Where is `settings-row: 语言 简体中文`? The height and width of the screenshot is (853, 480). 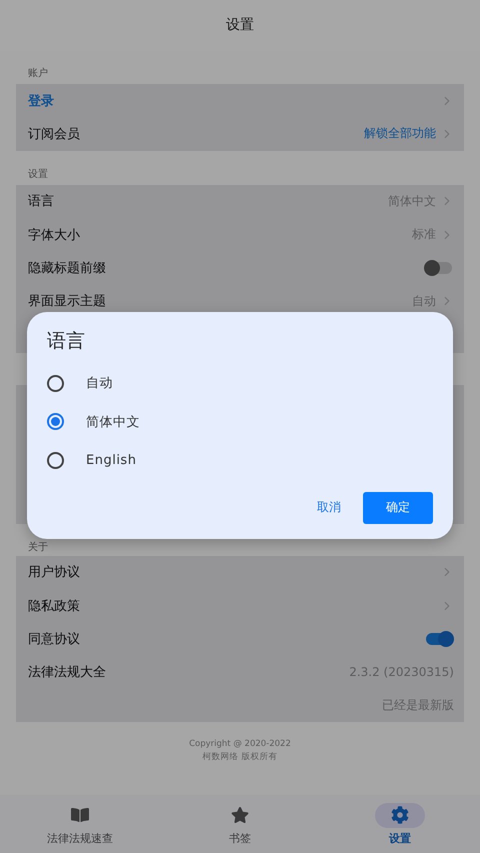 settings-row: 语言 简体中文 is located at coordinates (240, 201).